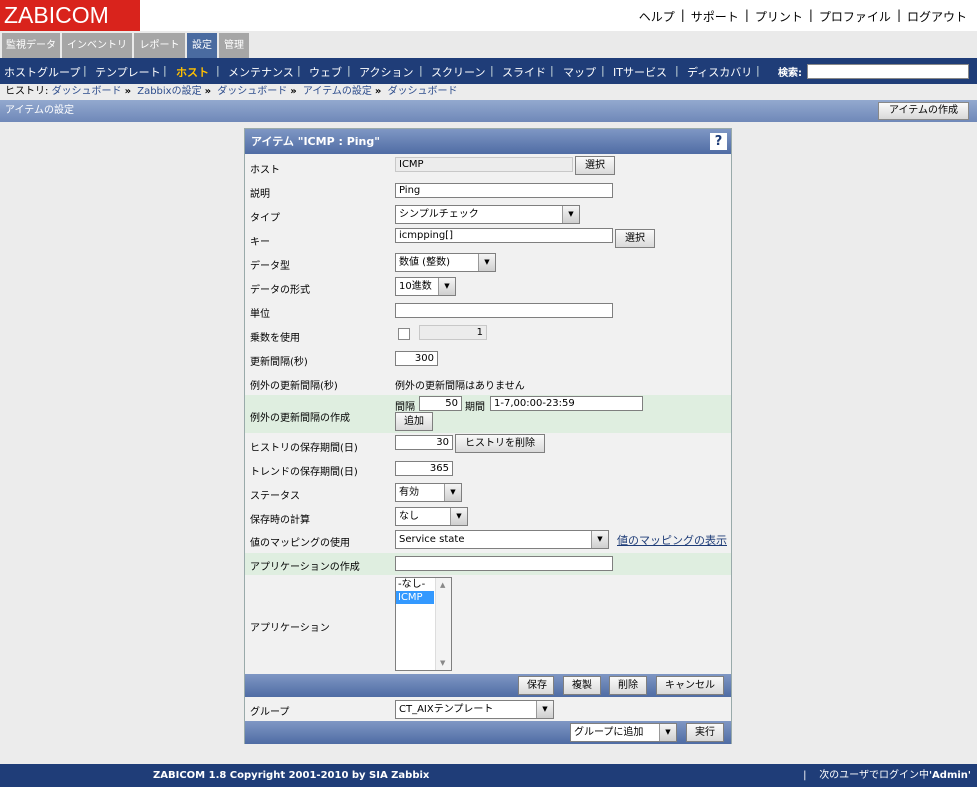 The image size is (977, 787). I want to click on save-button: 保存, so click(536, 685).